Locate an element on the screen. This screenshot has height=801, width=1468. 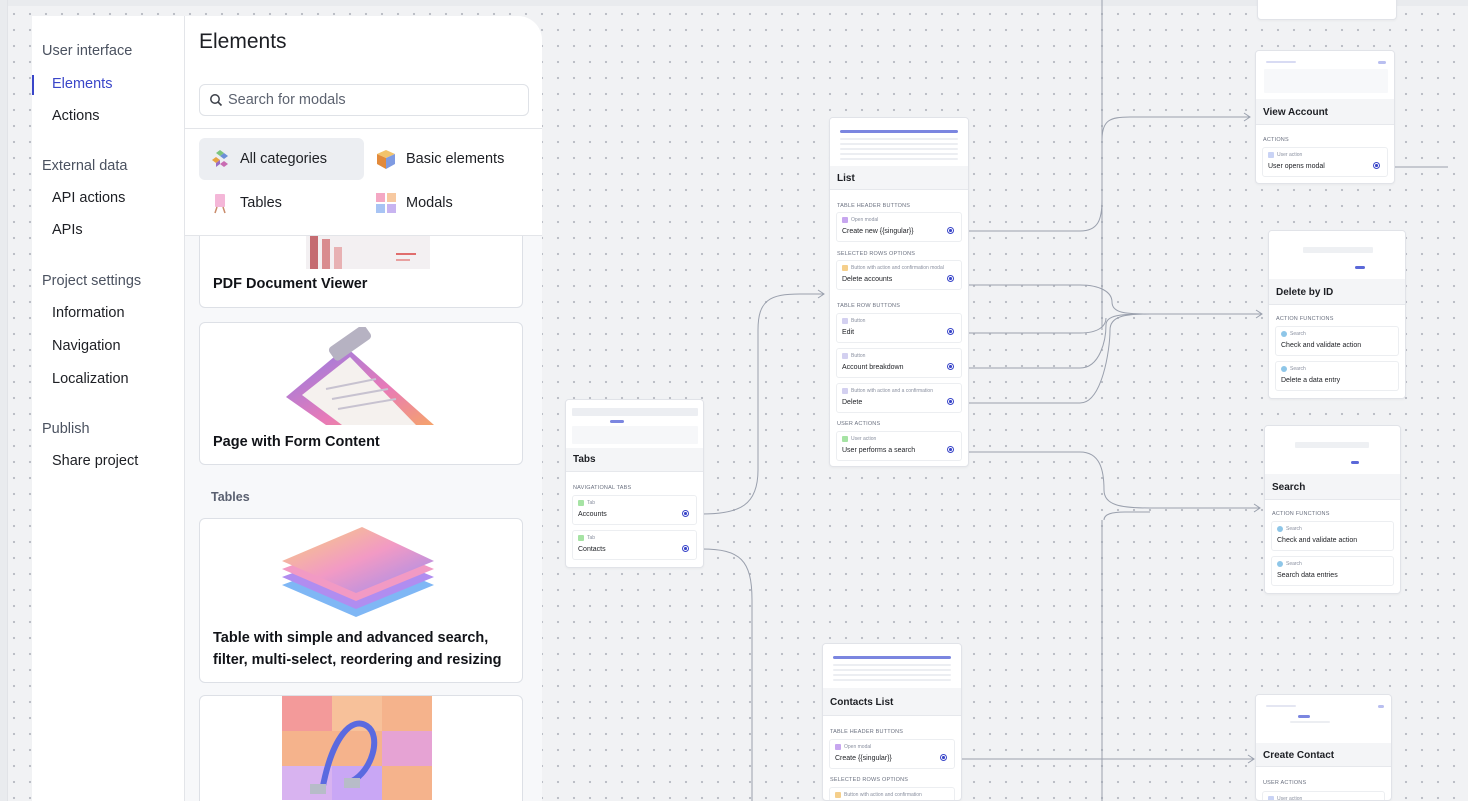
nav-item-actions: Actions is located at coordinates (76, 116).